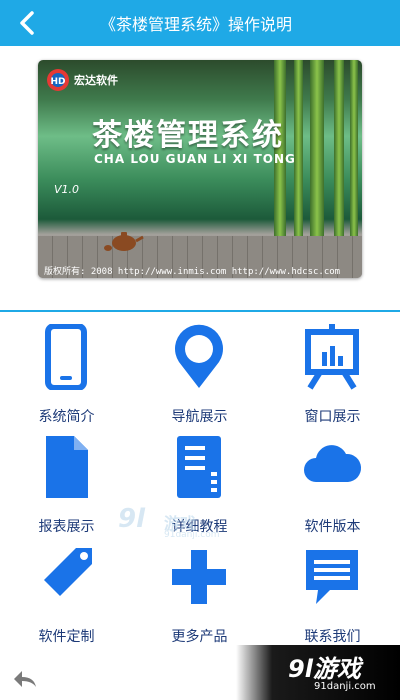  Describe the element at coordinates (96, 80) in the screenshot. I see `brand-name: 宏达软件` at that location.